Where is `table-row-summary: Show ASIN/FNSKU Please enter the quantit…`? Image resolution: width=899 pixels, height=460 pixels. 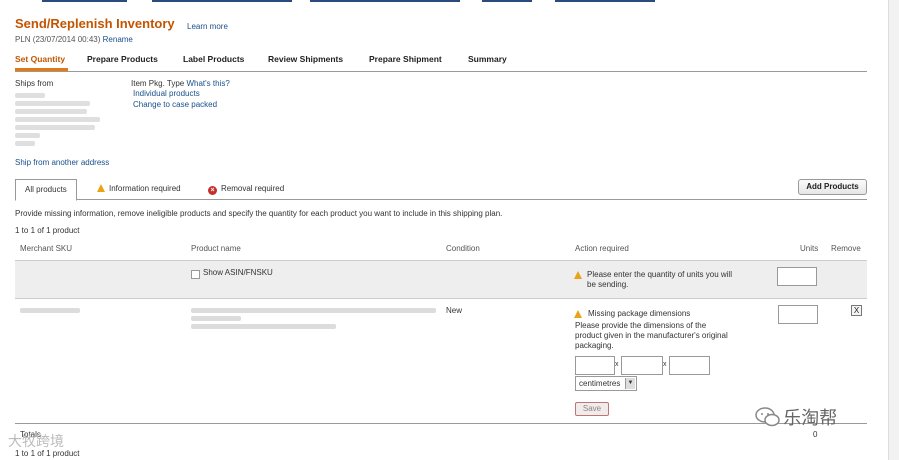 table-row-summary: Show ASIN/FNSKU Please enter the quantit… is located at coordinates (441, 279).